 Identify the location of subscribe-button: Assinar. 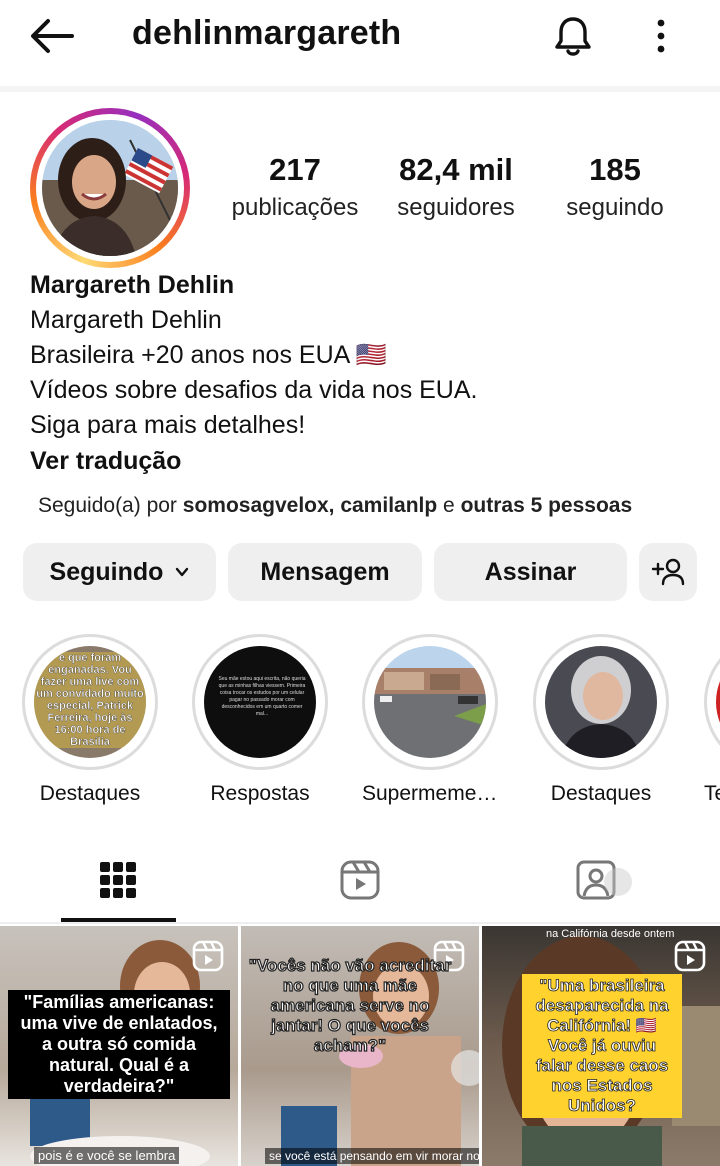
(530, 572).